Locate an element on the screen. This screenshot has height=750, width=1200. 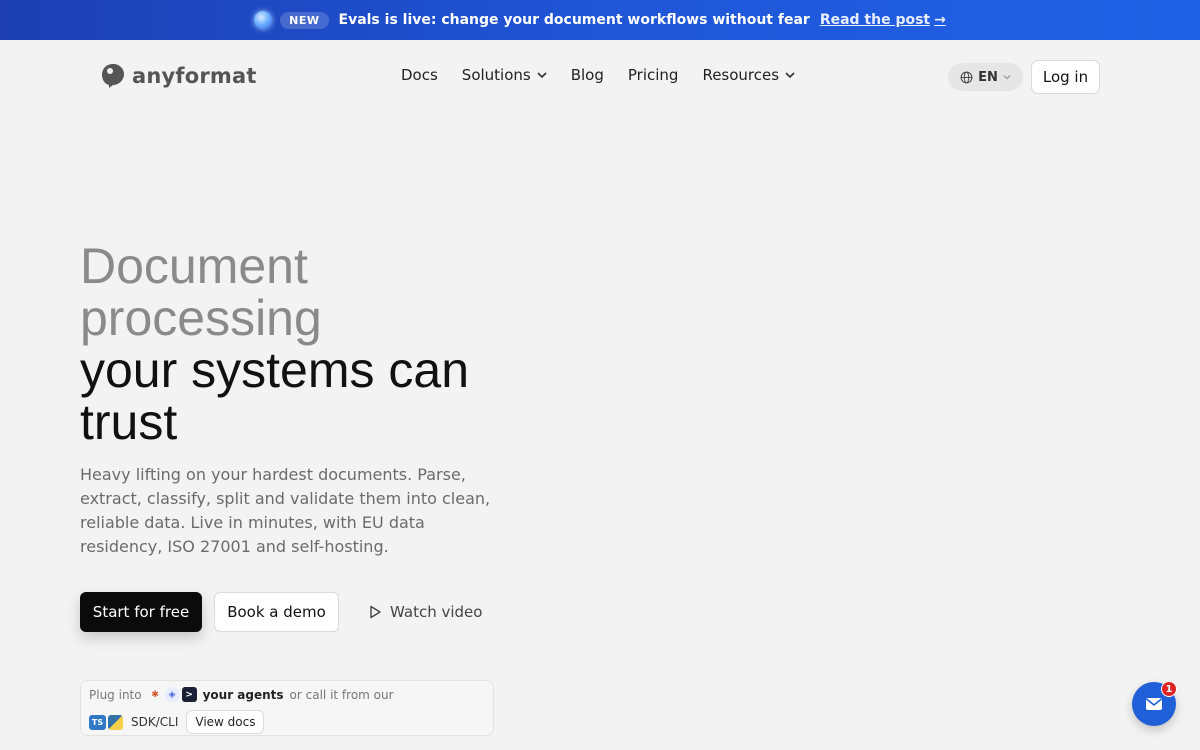
plug-suffix: or call it from our is located at coordinates (341, 694).